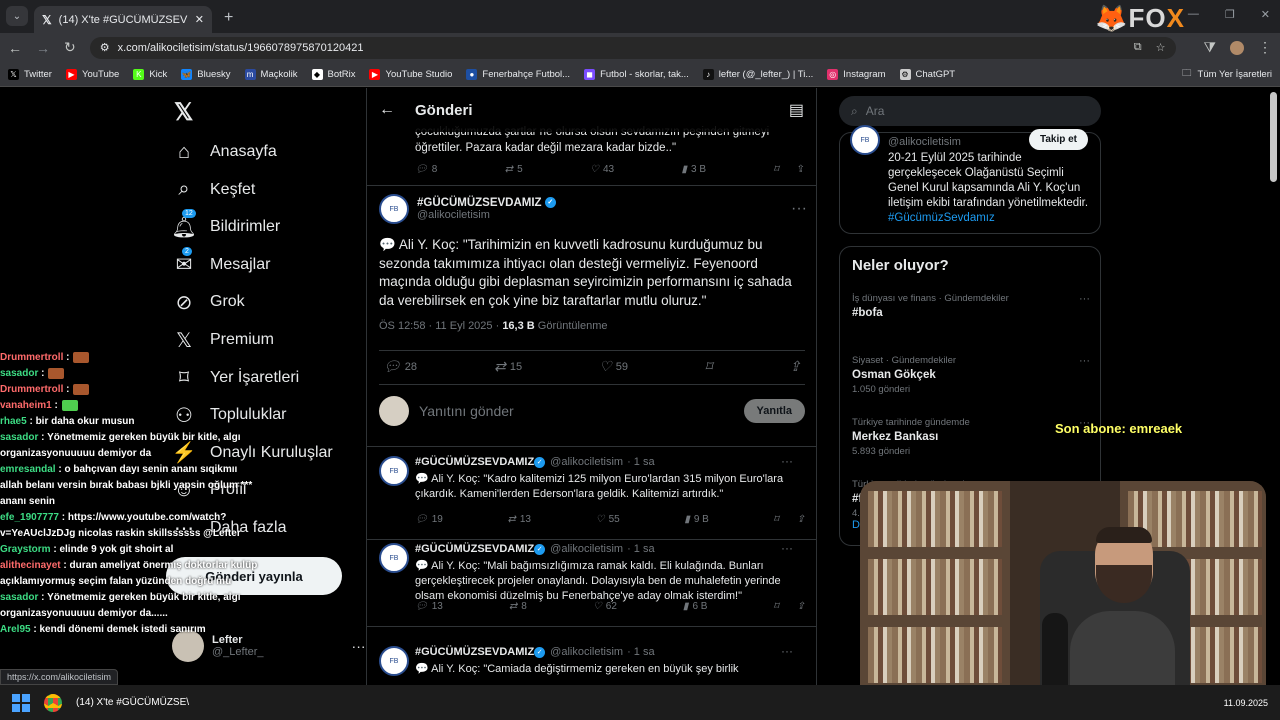  What do you see at coordinates (941, 218) in the screenshot?
I see `bio-hashtag: #GücümüzSevdamız` at bounding box center [941, 218].